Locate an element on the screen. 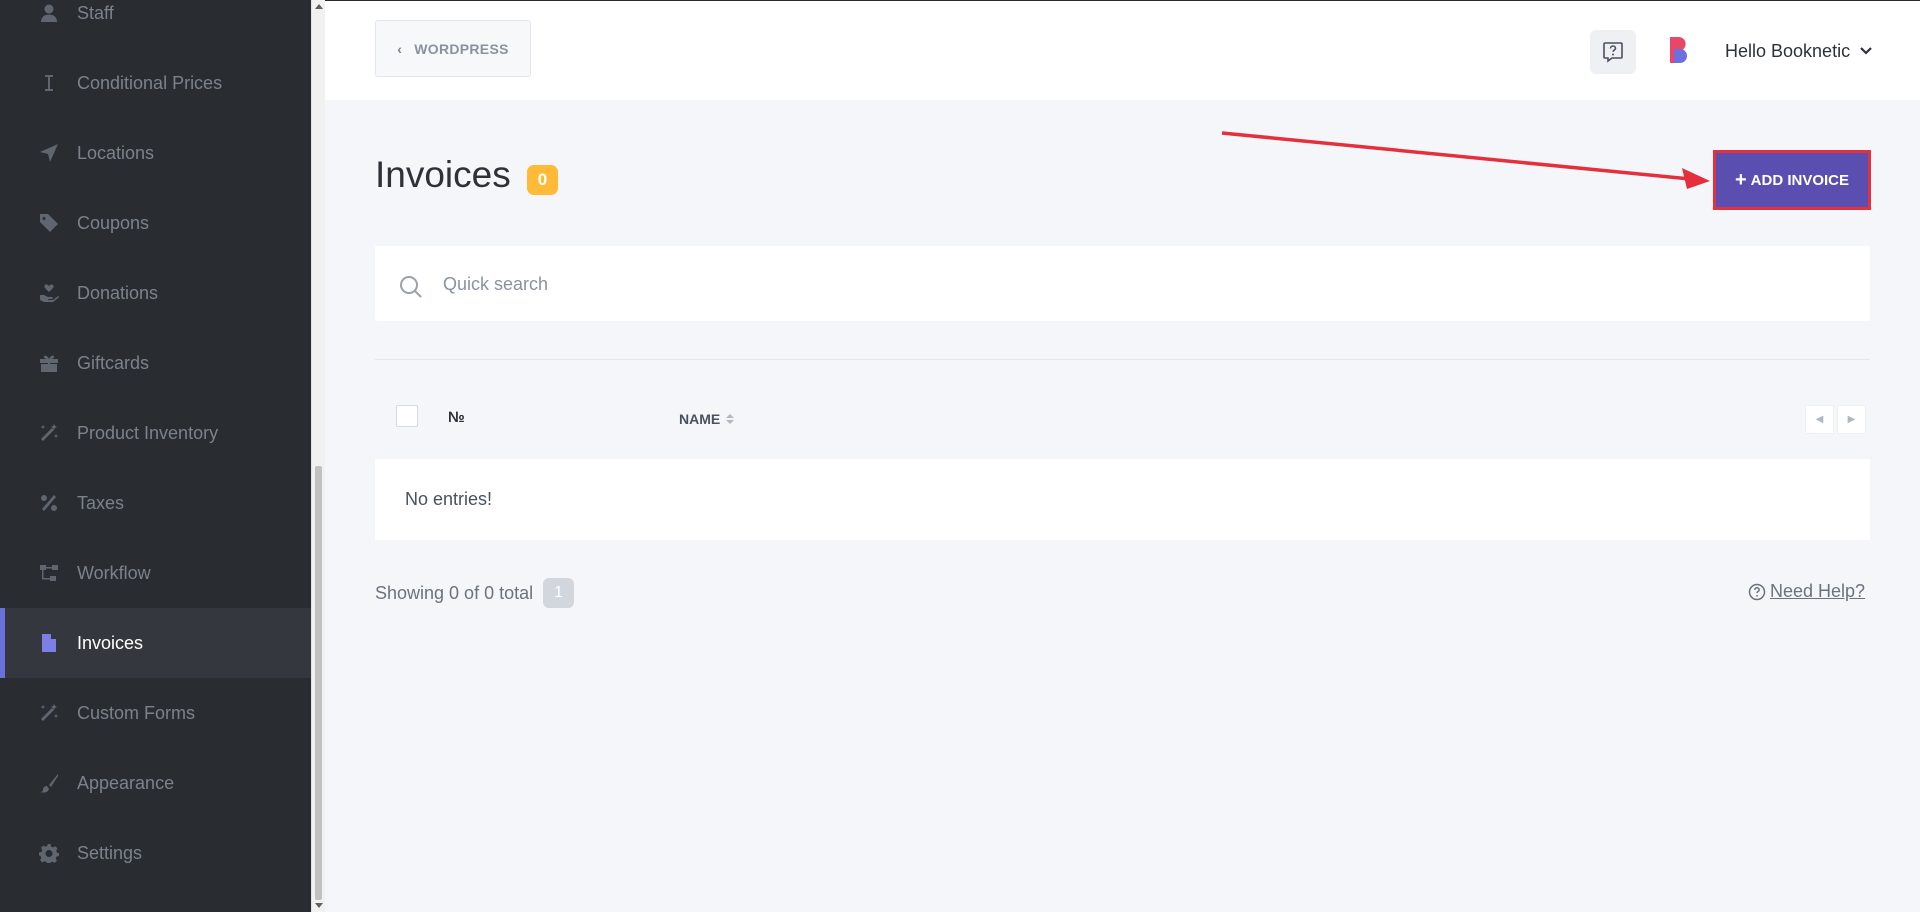 This screenshot has width=1920, height=912. top-bar: ‹ WORDPRESS Hello Booknetic is located at coordinates (1122, 50).